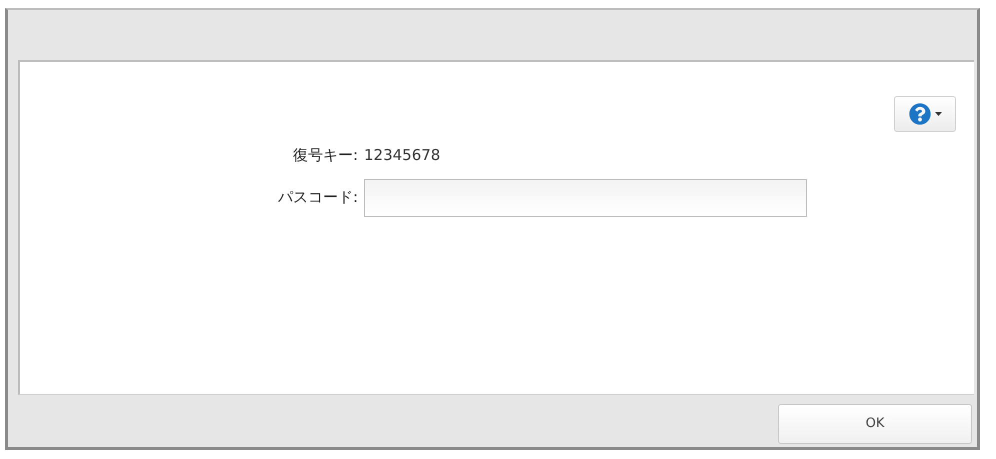 This screenshot has height=459, width=996. What do you see at coordinates (403, 155) in the screenshot?
I see `decryption-key-value: 12345678` at bounding box center [403, 155].